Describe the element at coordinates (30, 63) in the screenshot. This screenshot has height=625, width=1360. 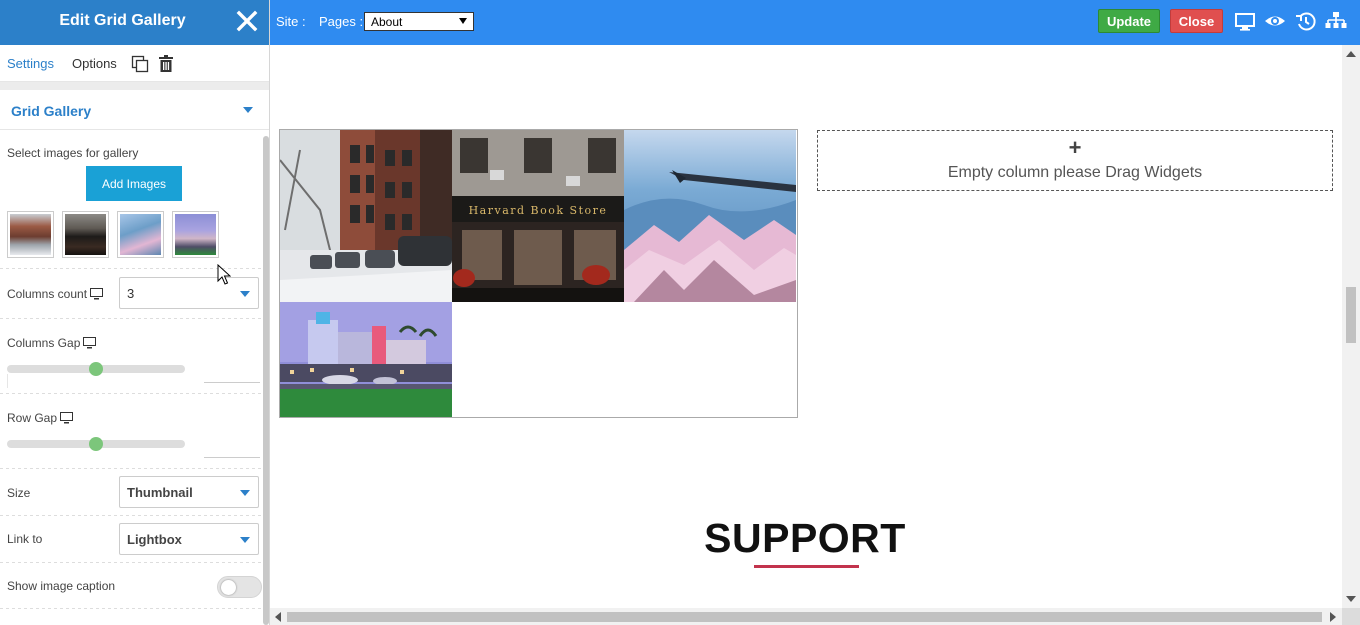
I see `tab-settings: Settings` at that location.